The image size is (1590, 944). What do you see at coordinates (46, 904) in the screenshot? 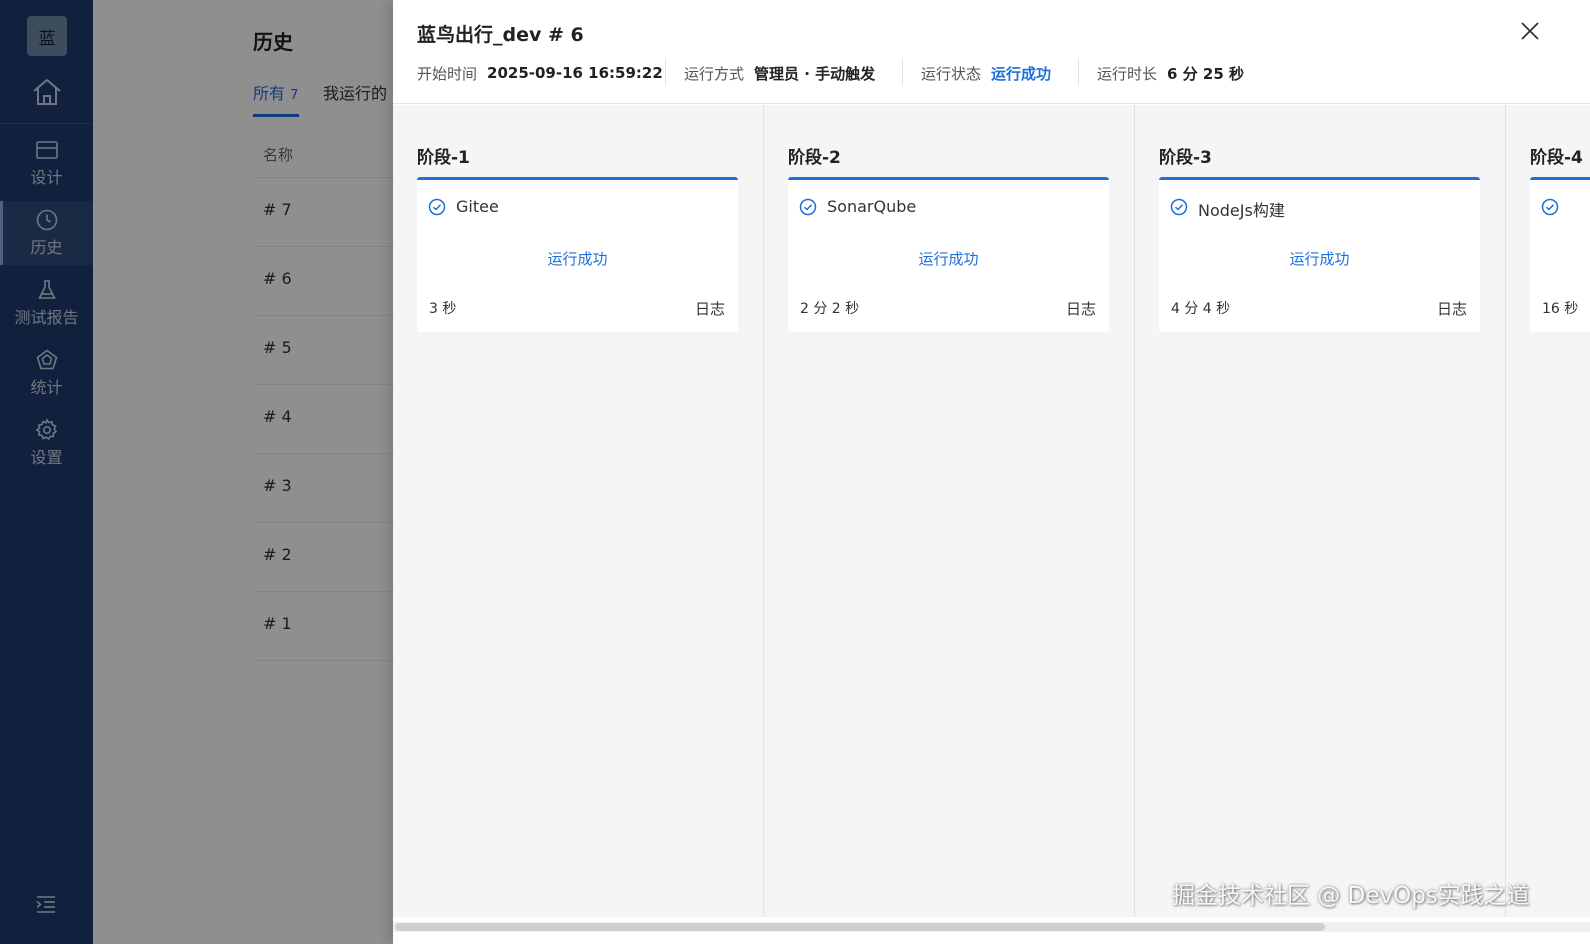
I see `collapse-menu-icon` at bounding box center [46, 904].